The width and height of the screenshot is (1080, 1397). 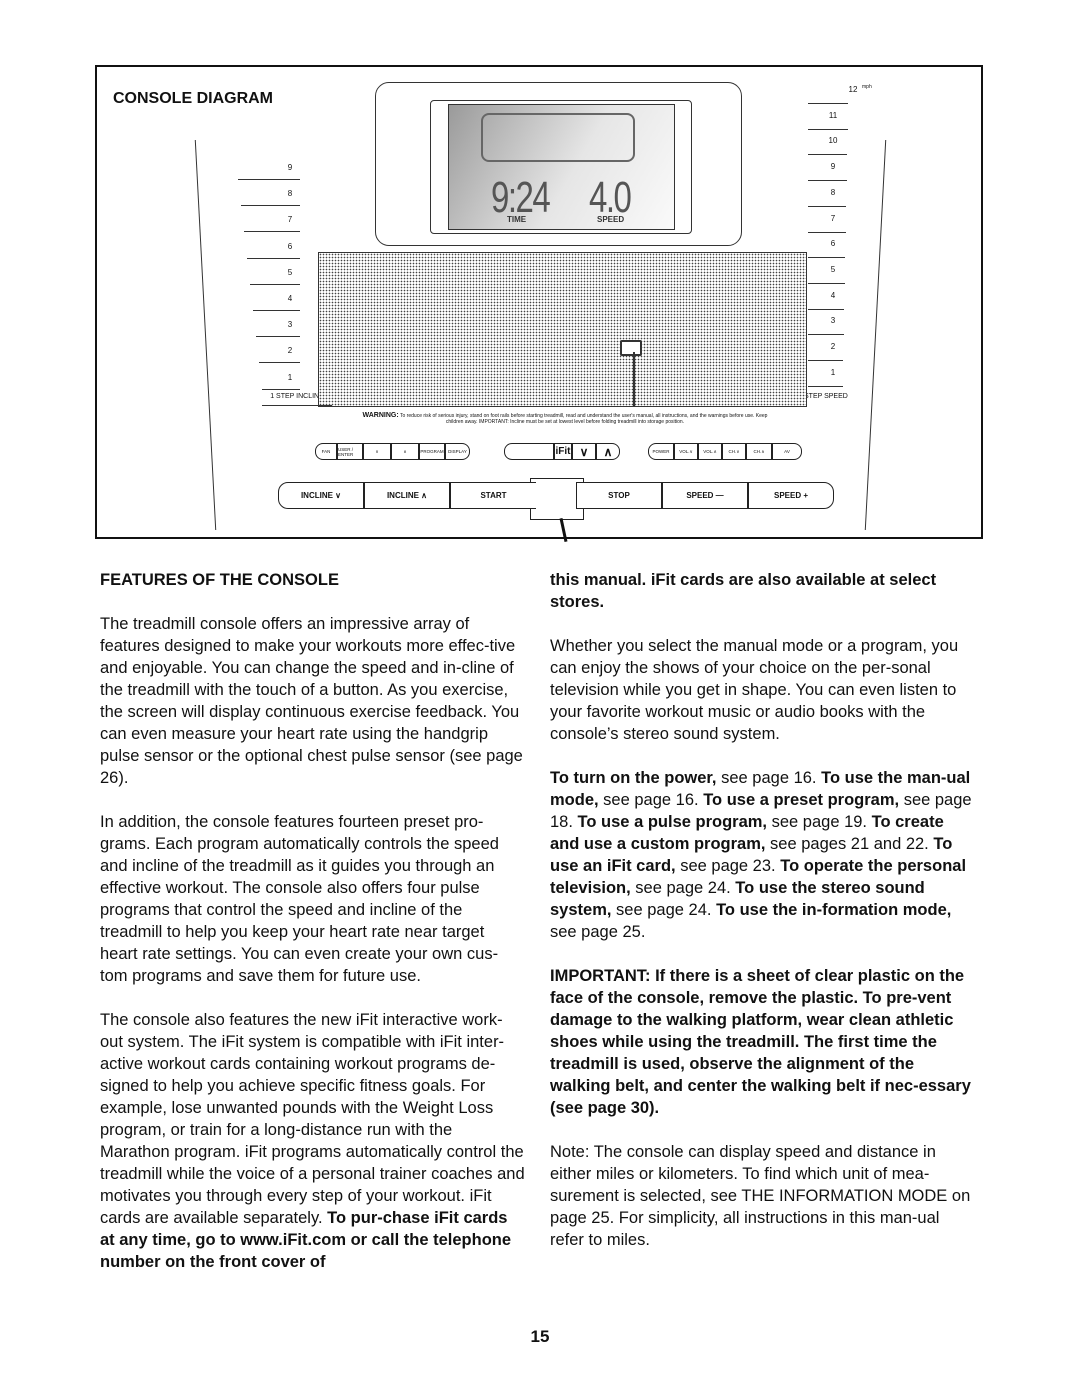 What do you see at coordinates (290, 377) in the screenshot?
I see `incline-tick-label: 1` at bounding box center [290, 377].